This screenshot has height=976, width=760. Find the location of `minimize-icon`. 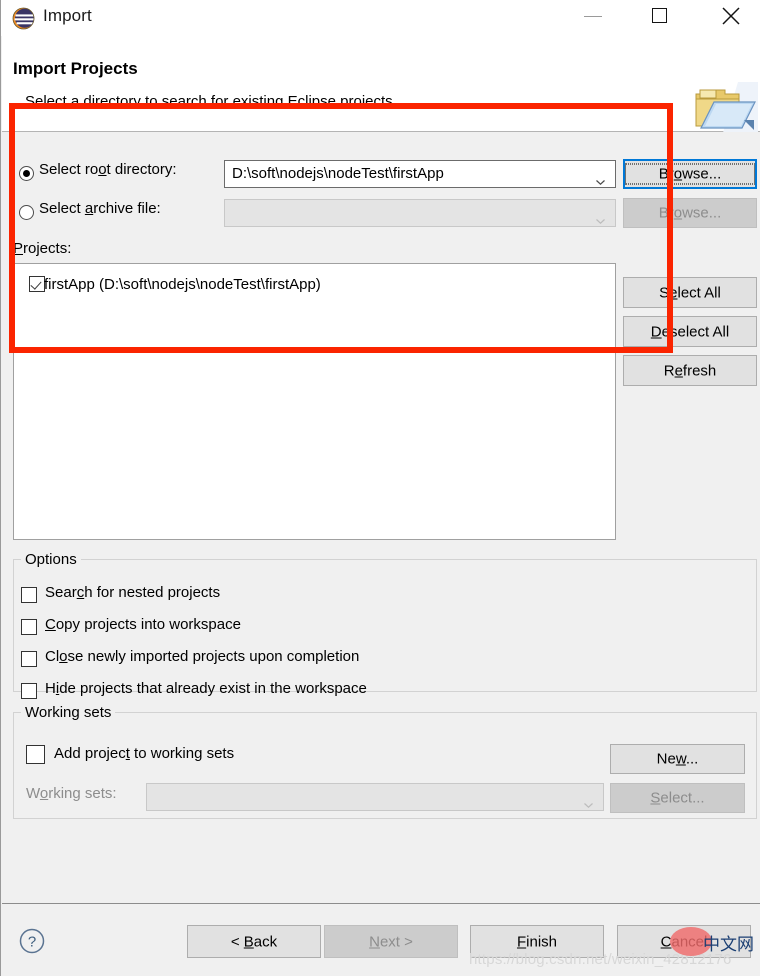

minimize-icon is located at coordinates (593, 16).